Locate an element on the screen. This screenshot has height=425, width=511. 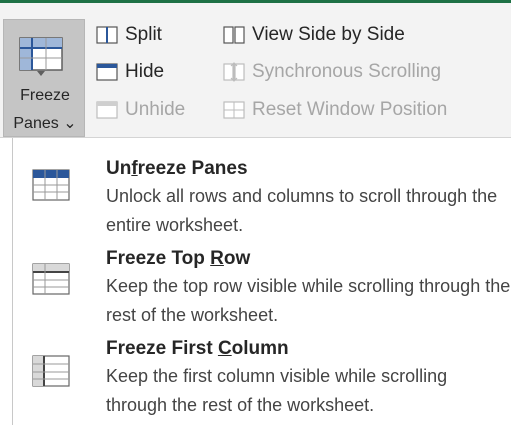
hide-window-icon is located at coordinates (107, 72).